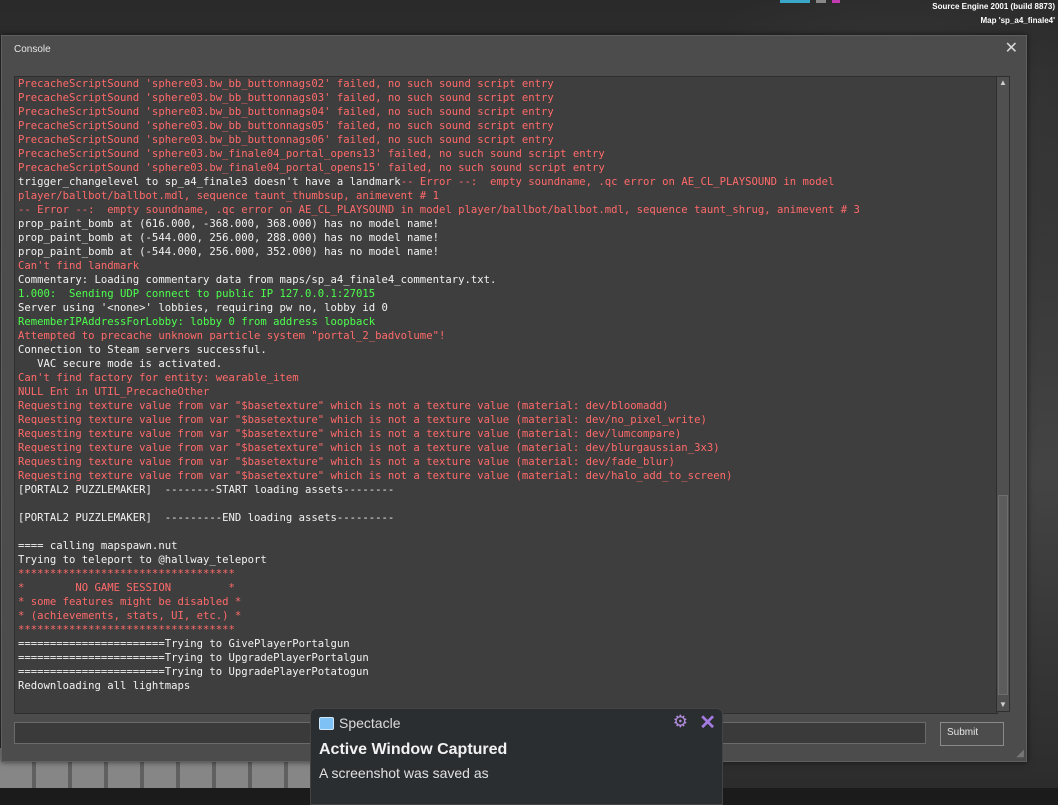  What do you see at coordinates (98, 546) in the screenshot?
I see `console-line: ==== calling mapspawn.nut` at bounding box center [98, 546].